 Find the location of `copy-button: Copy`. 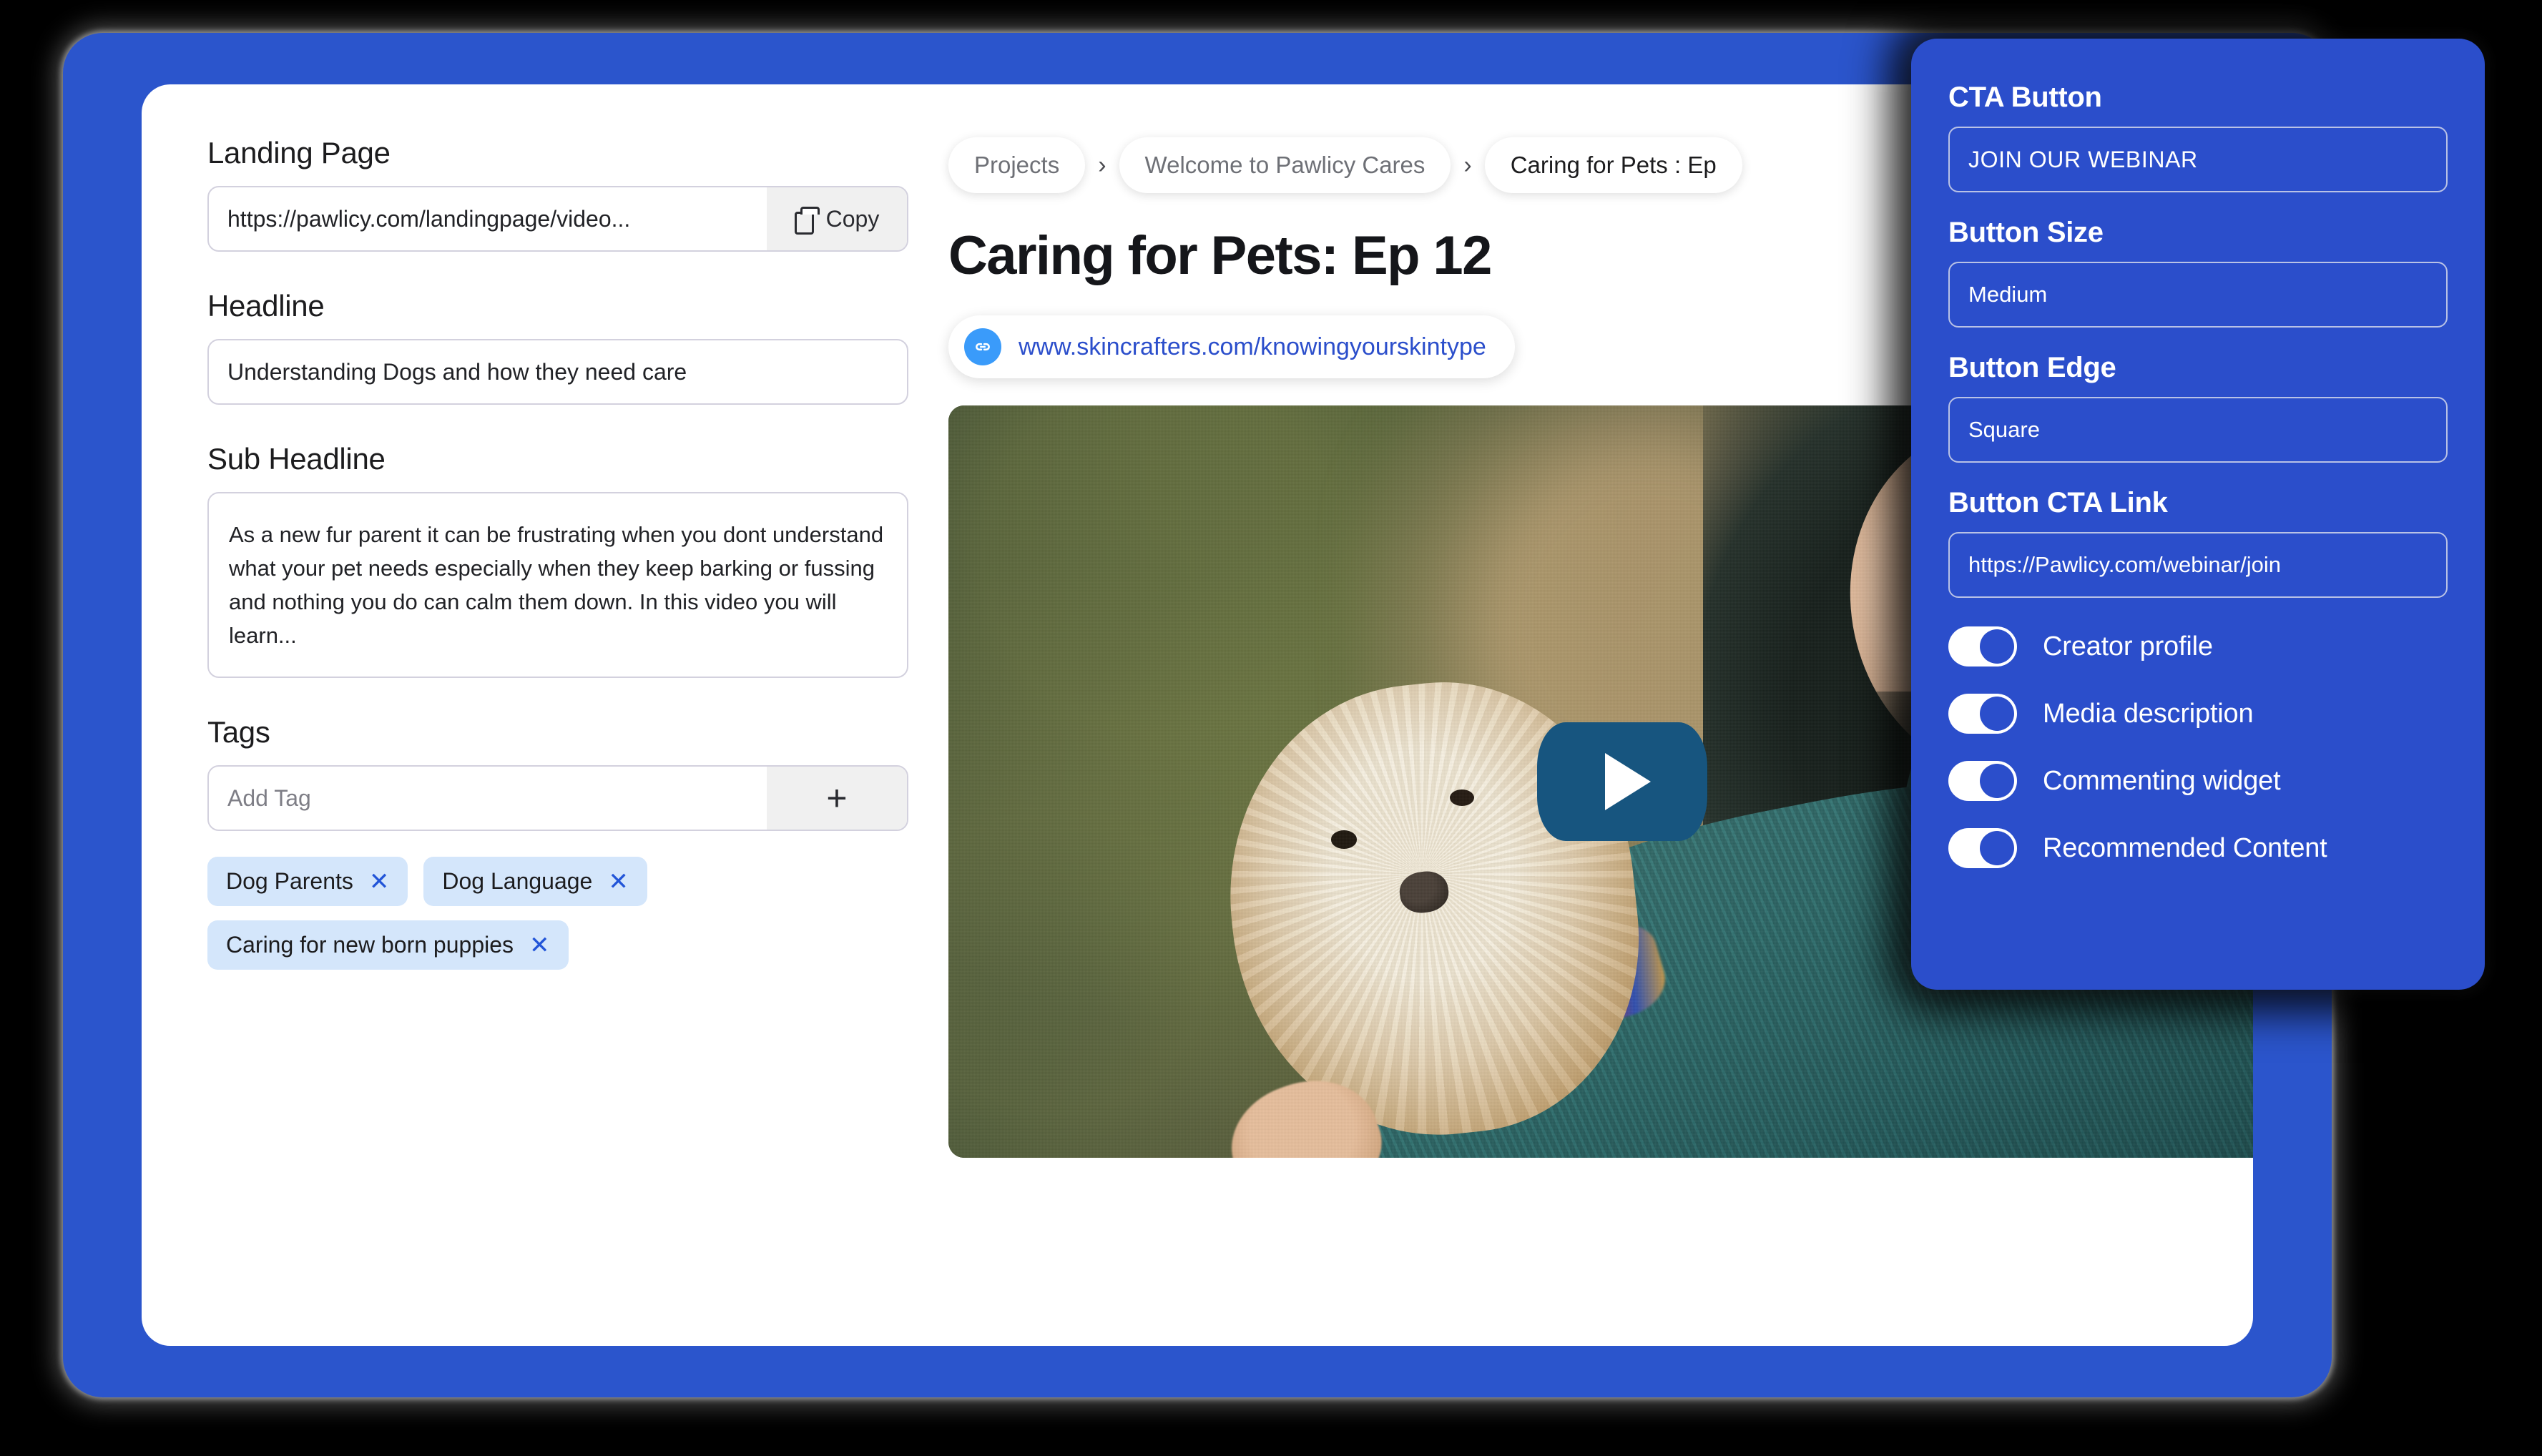

copy-button: Copy is located at coordinates (837, 218).